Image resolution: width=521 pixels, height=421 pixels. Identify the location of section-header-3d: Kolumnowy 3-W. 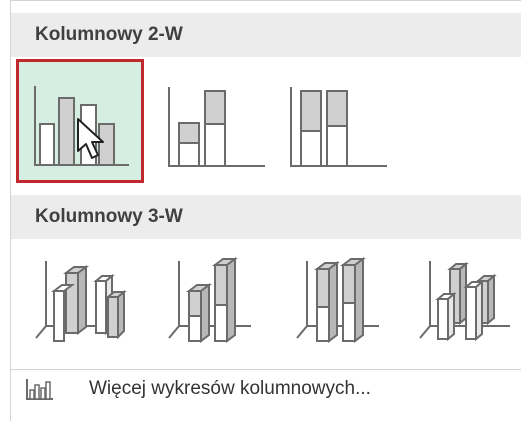
(266, 217).